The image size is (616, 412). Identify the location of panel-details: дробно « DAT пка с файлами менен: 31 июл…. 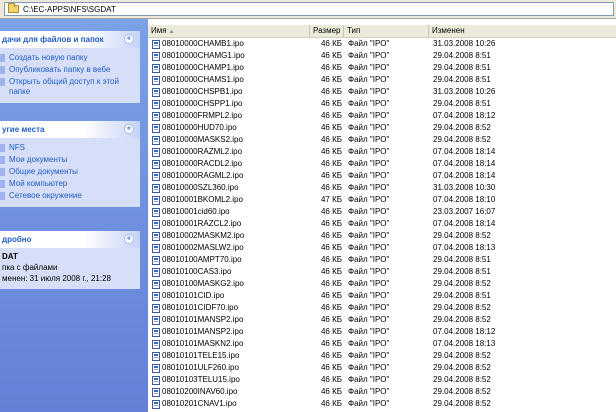
(70, 260).